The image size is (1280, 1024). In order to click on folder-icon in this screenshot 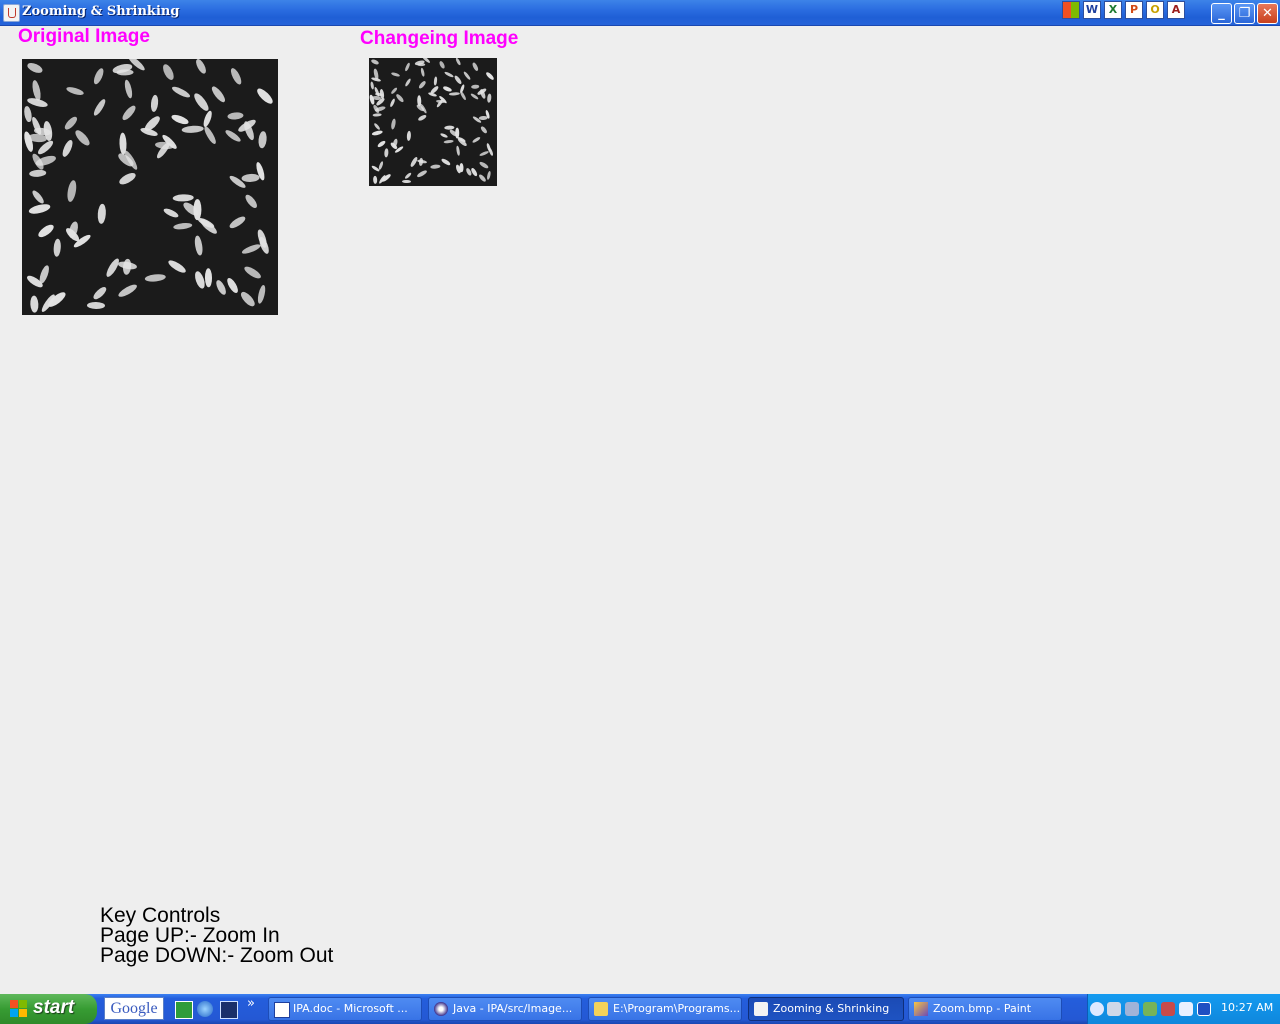, I will do `click(601, 1009)`.